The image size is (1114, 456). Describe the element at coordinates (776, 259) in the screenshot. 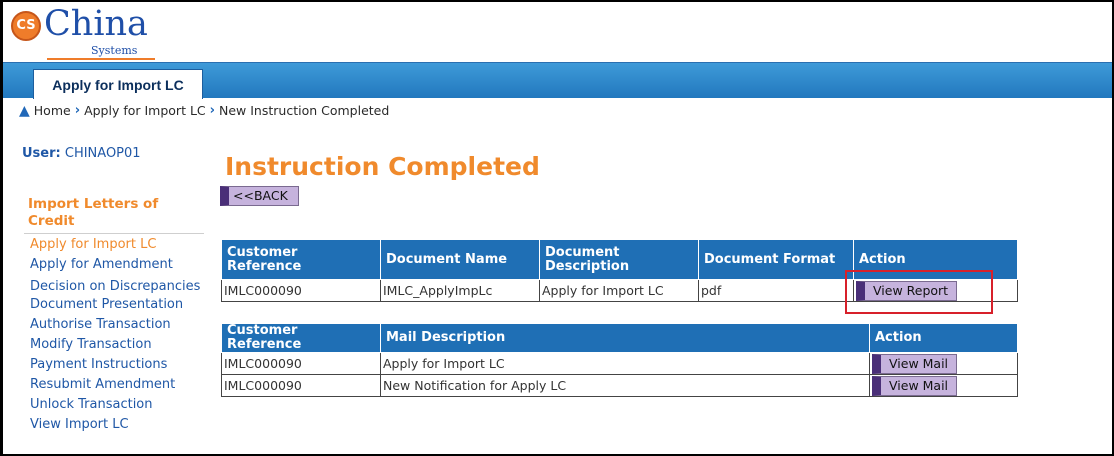

I see `column-header: Document Format` at that location.